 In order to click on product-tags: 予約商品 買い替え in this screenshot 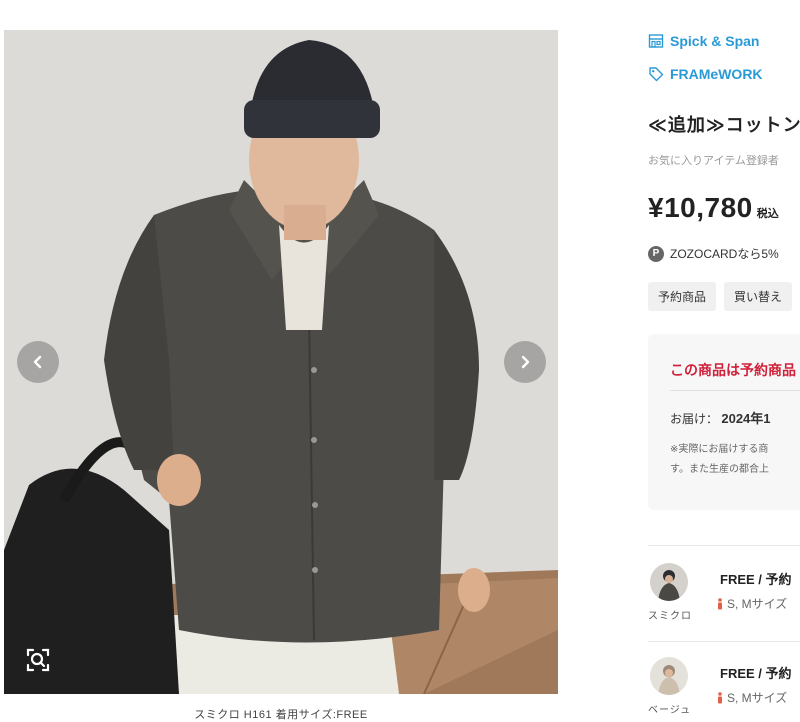, I will do `click(720, 296)`.